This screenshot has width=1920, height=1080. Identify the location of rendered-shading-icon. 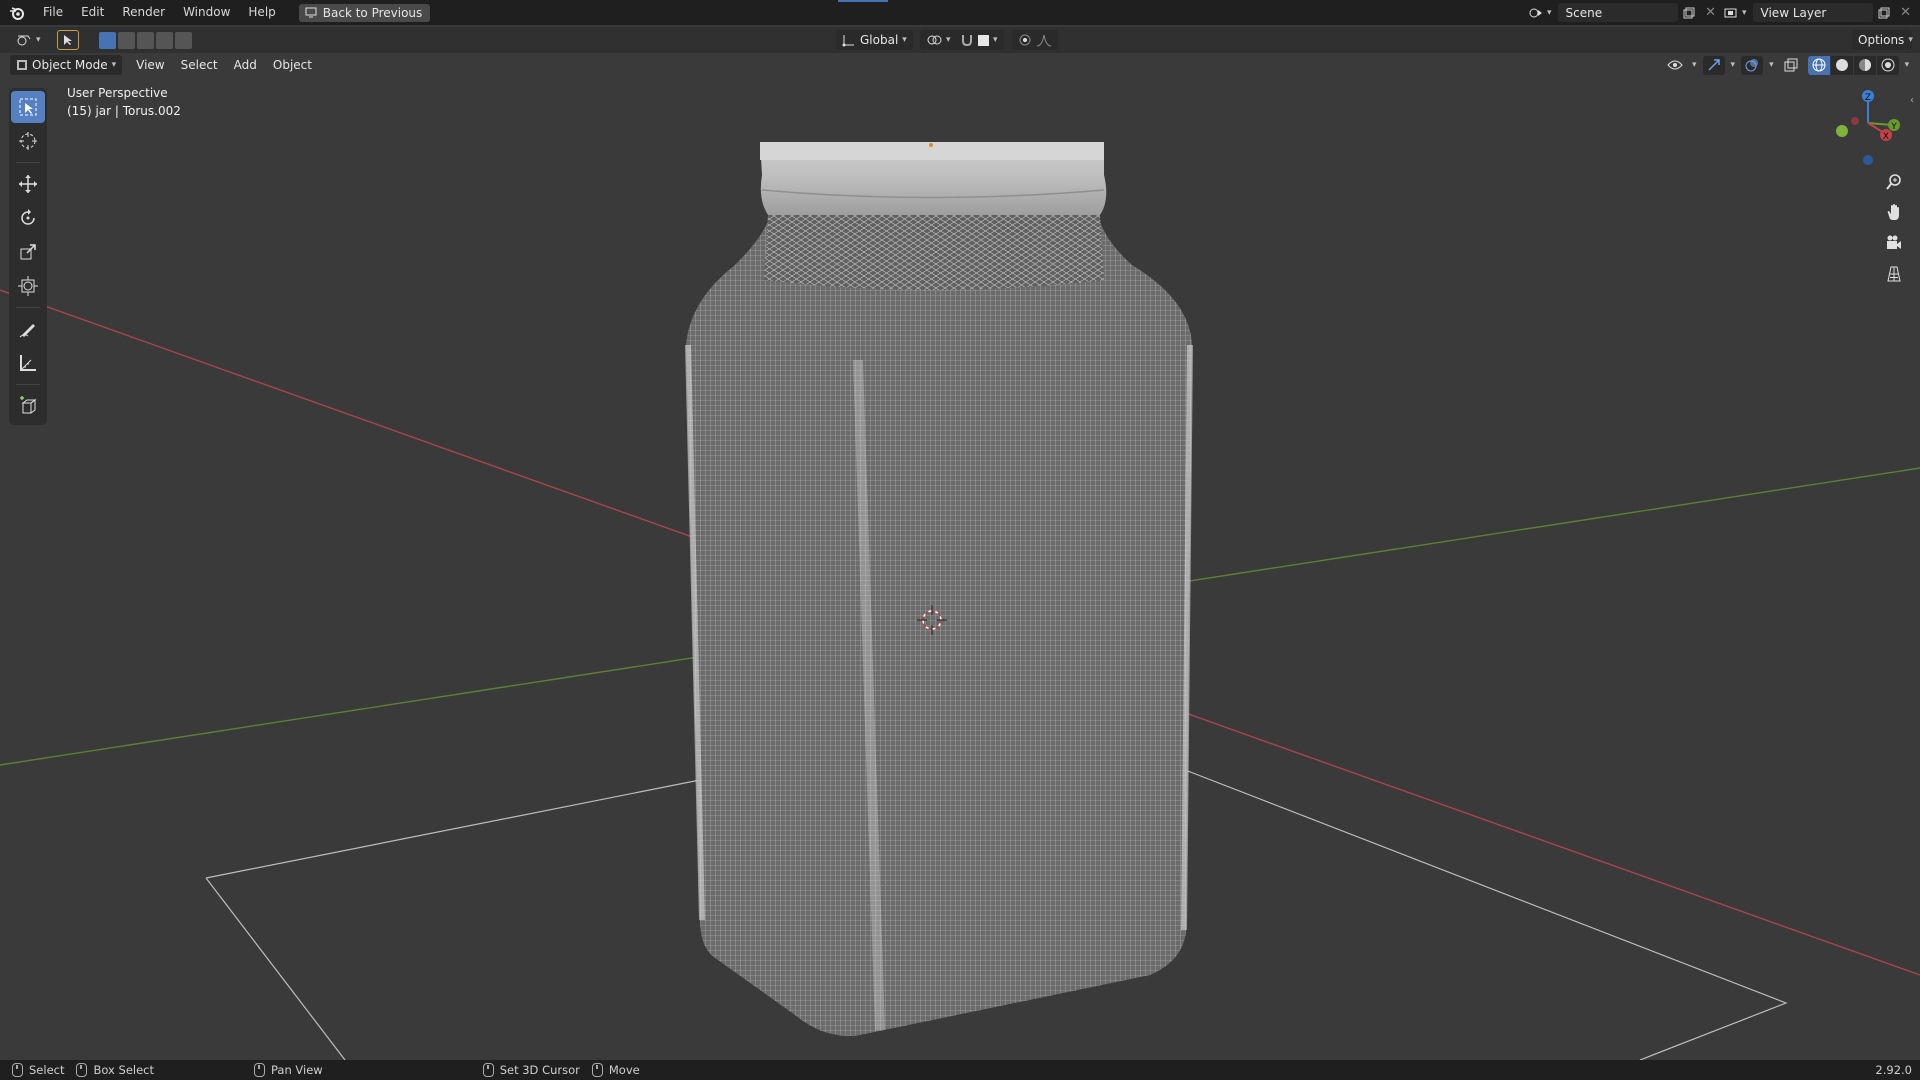
(1887, 65).